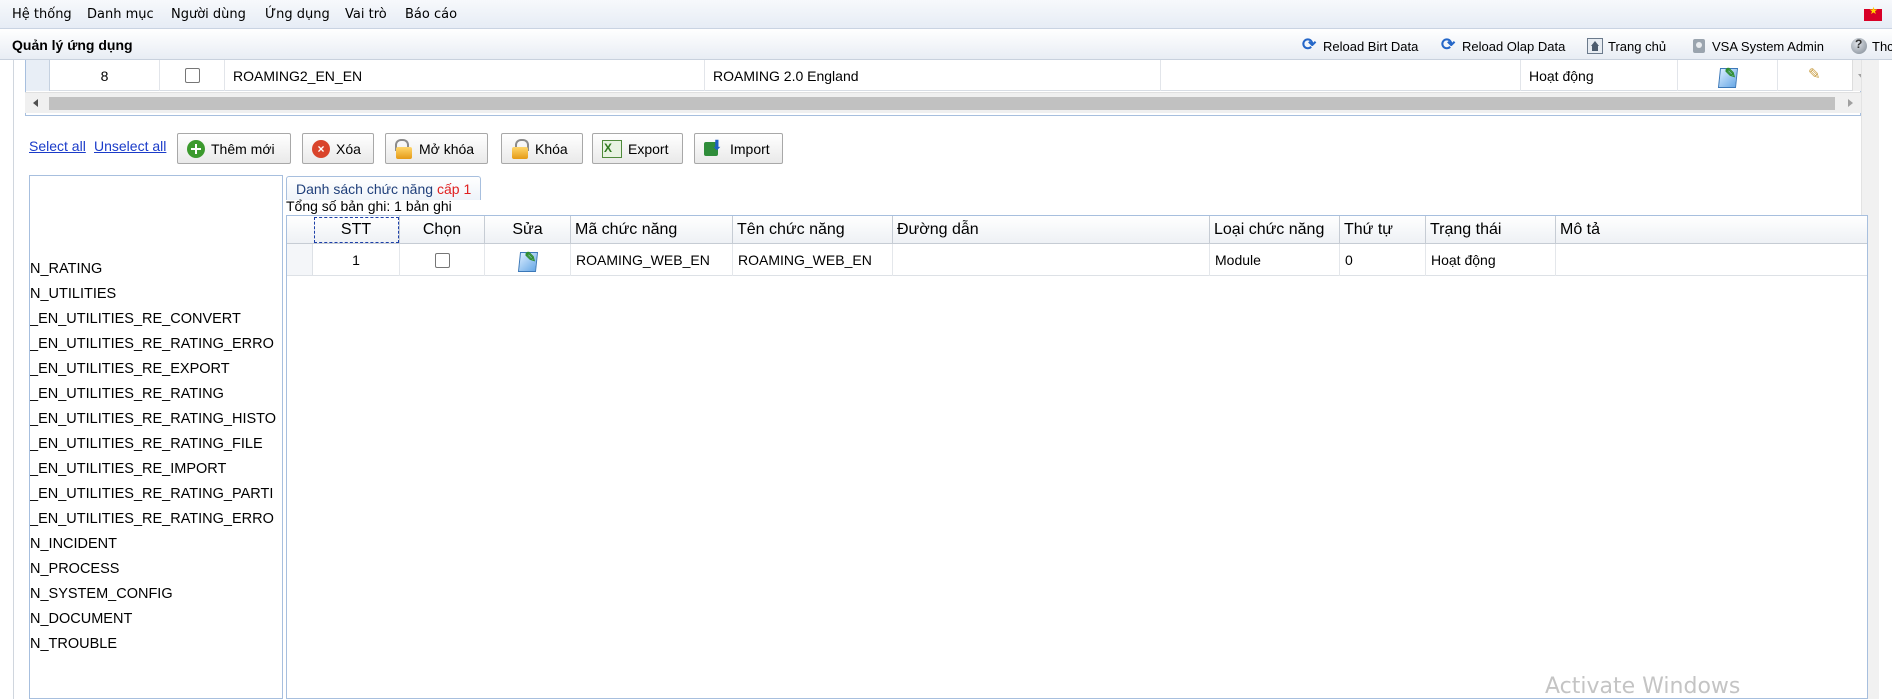  I want to click on unlock-button-label: Mở khóa, so click(447, 148).